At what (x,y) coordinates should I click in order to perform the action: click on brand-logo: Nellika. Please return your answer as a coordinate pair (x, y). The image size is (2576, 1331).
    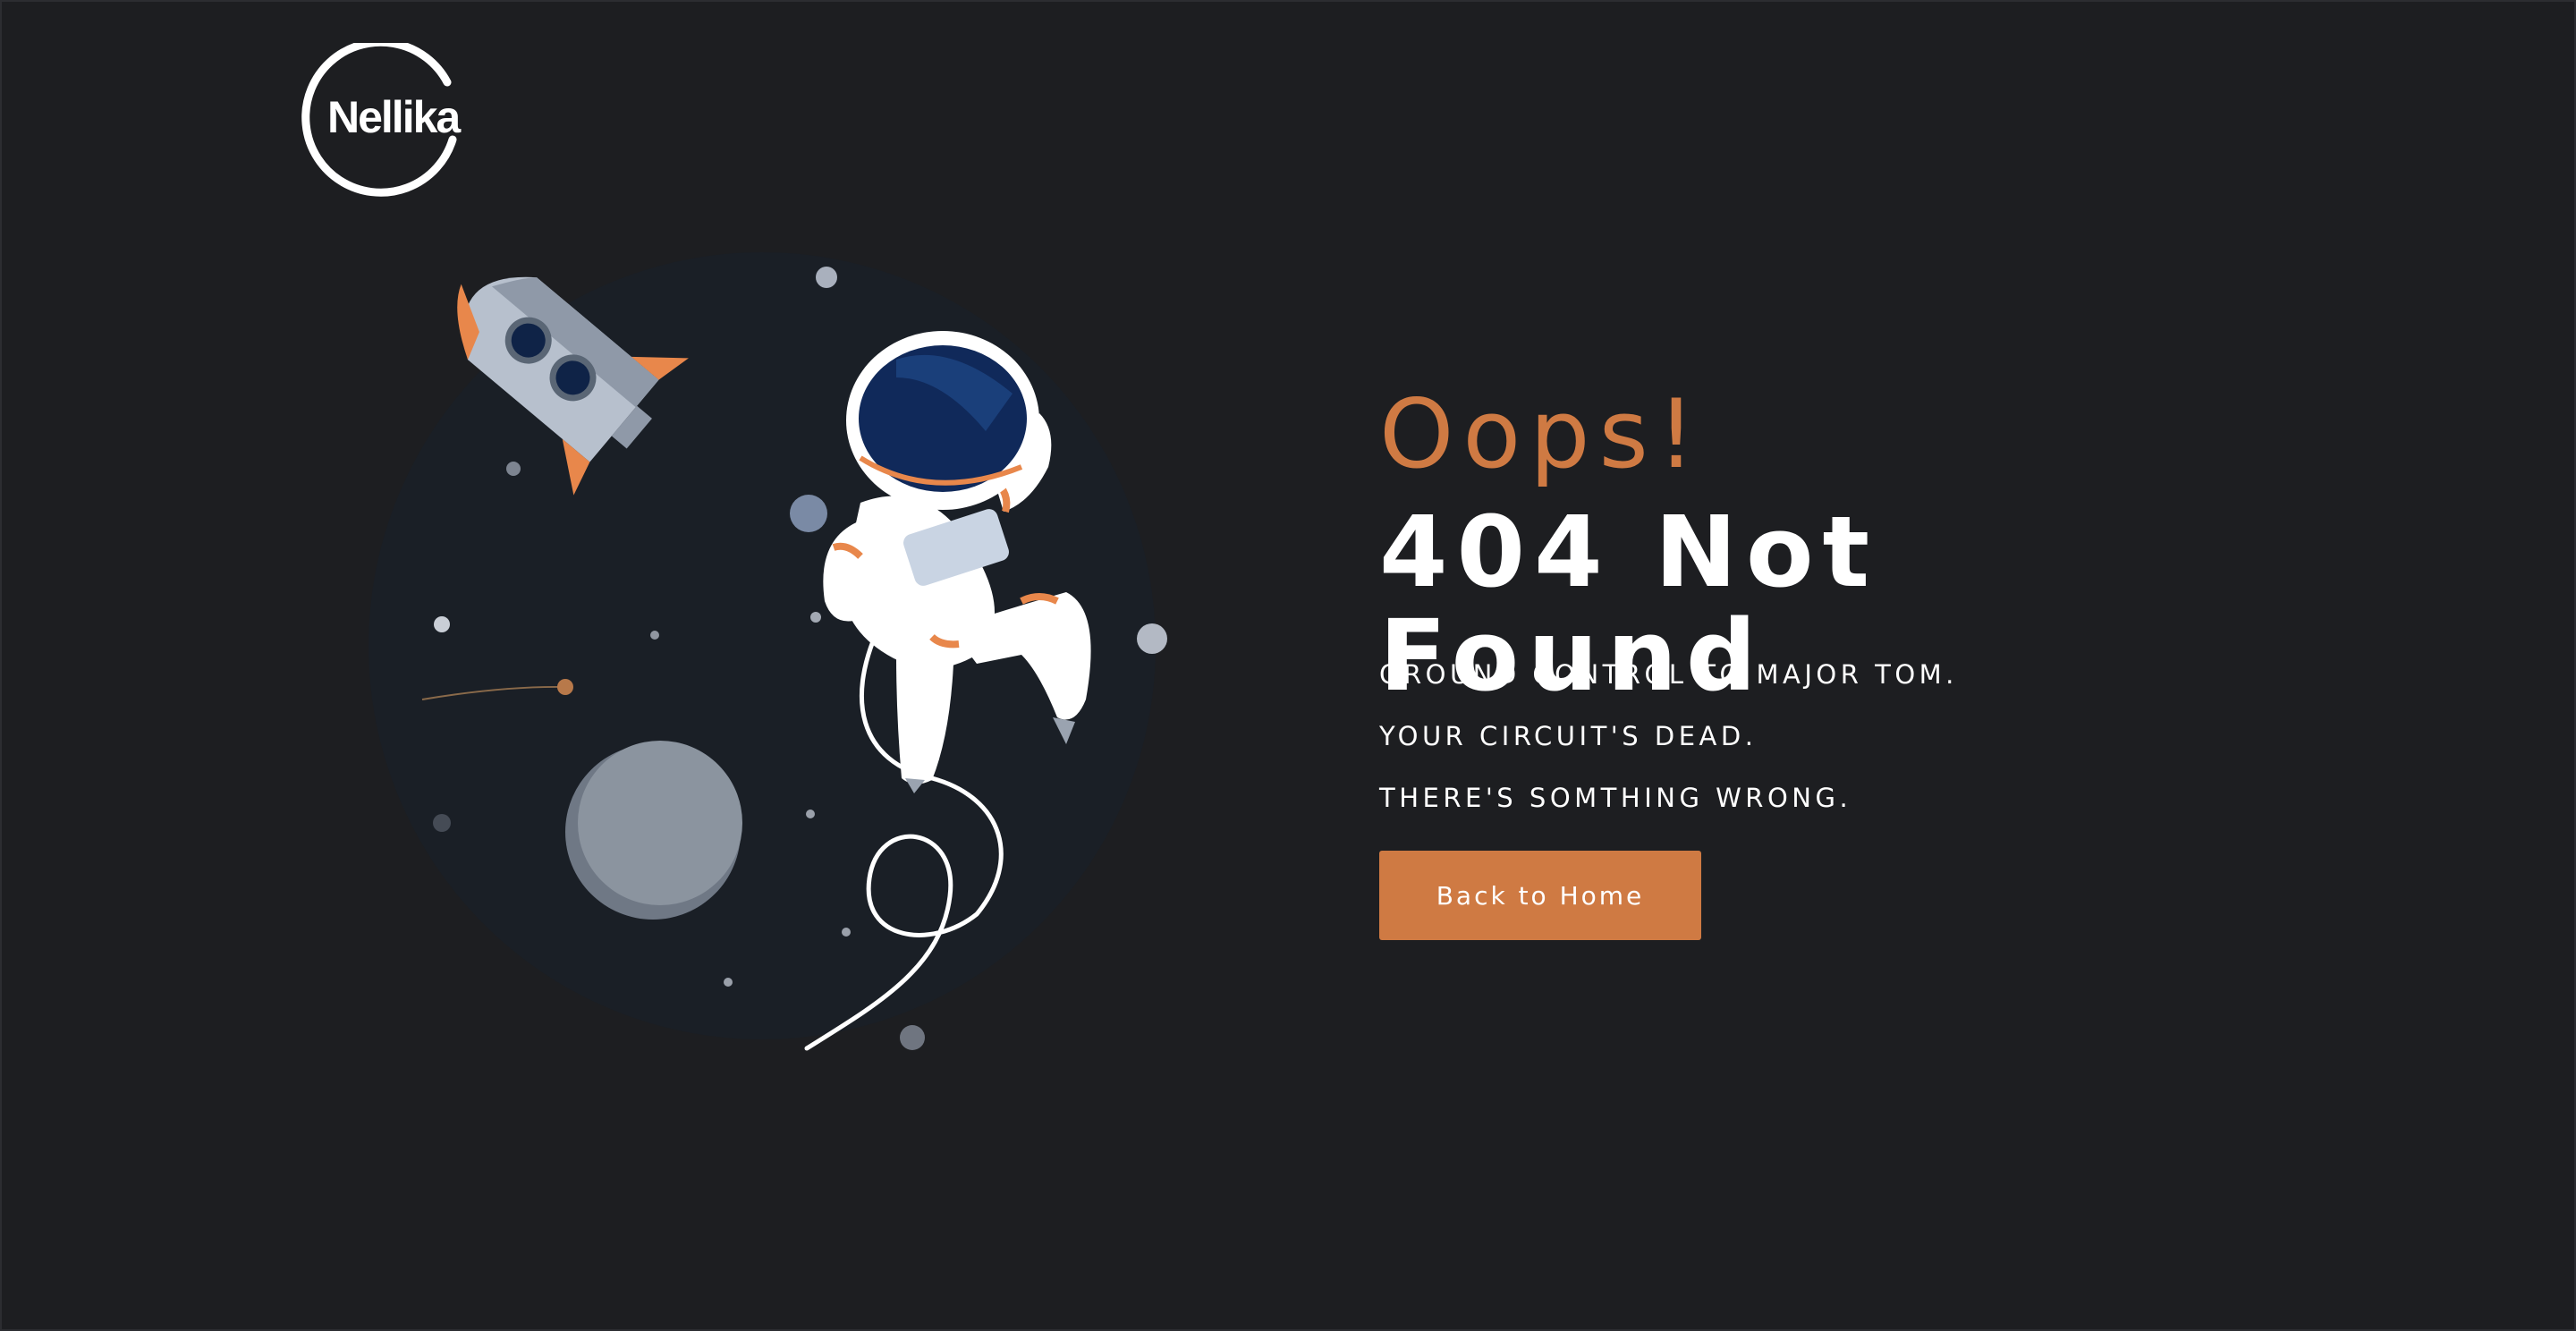
    Looking at the image, I should click on (378, 126).